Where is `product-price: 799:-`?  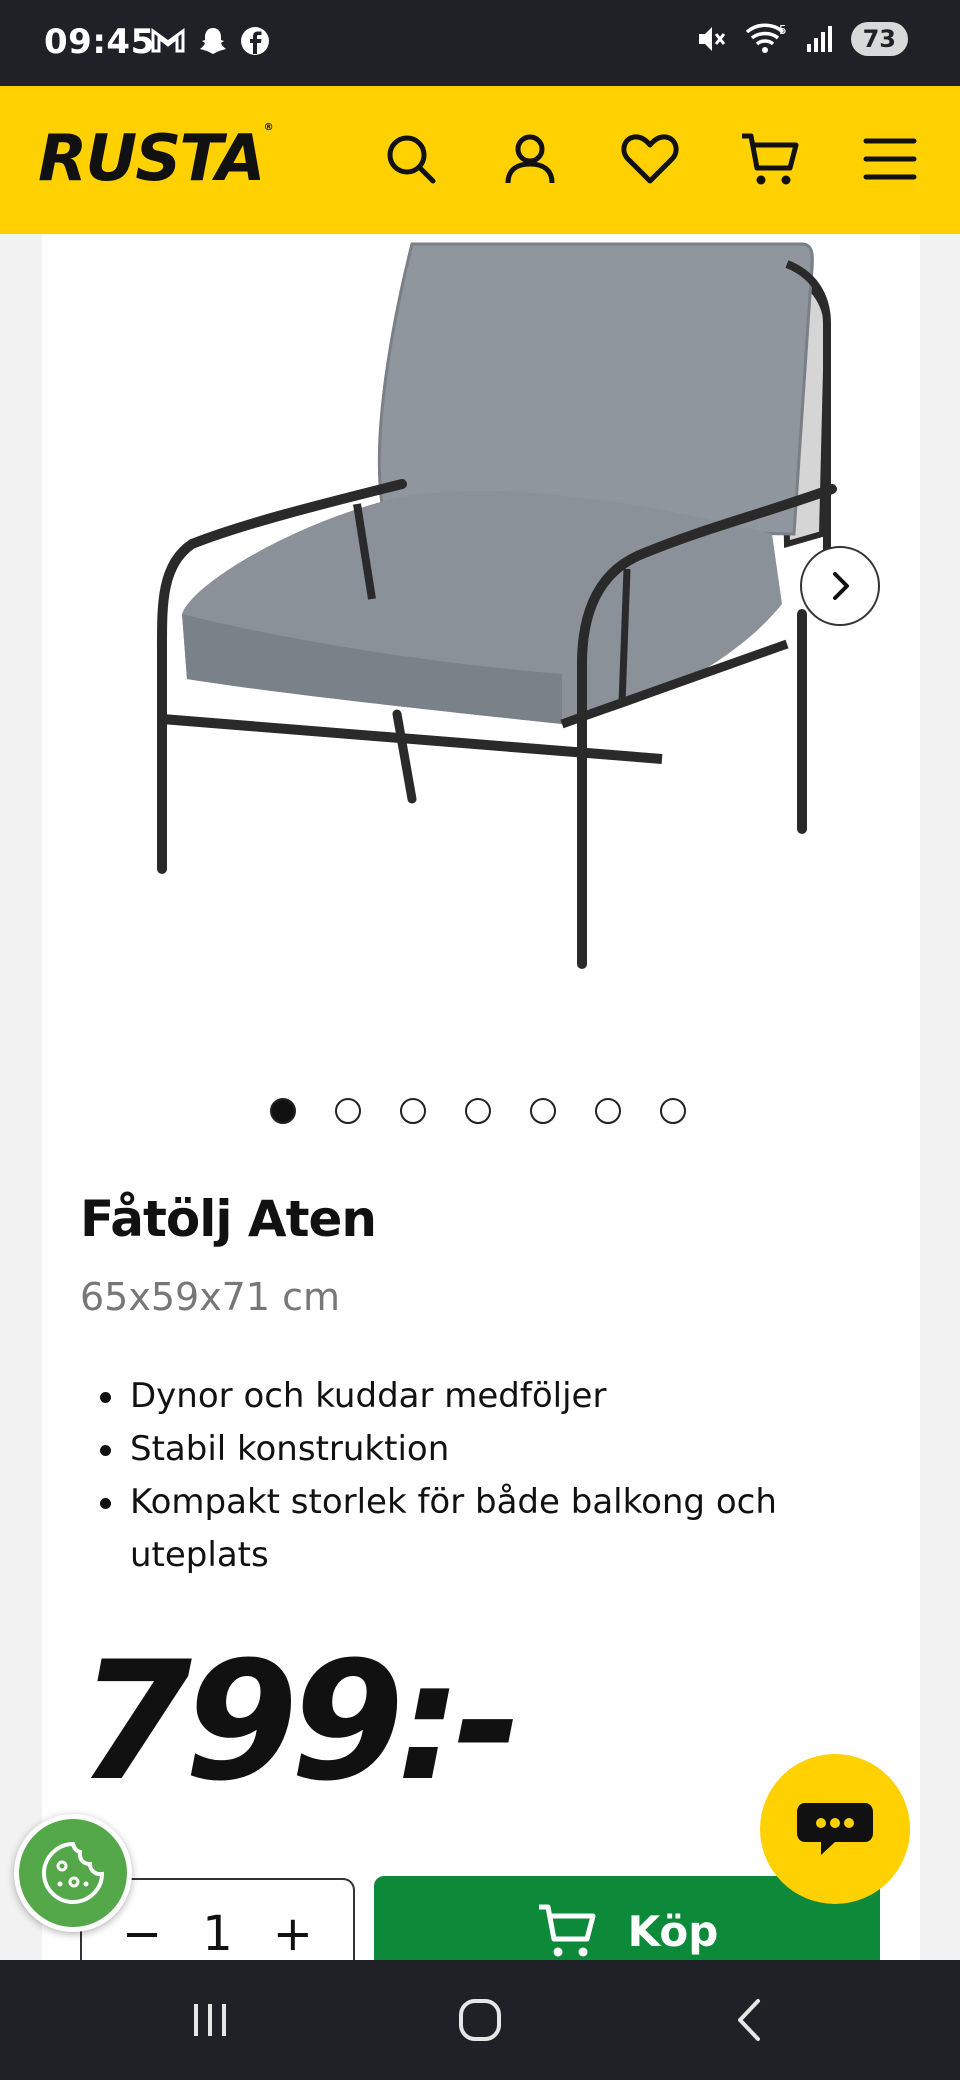 product-price: 799:- is located at coordinates (300, 1721).